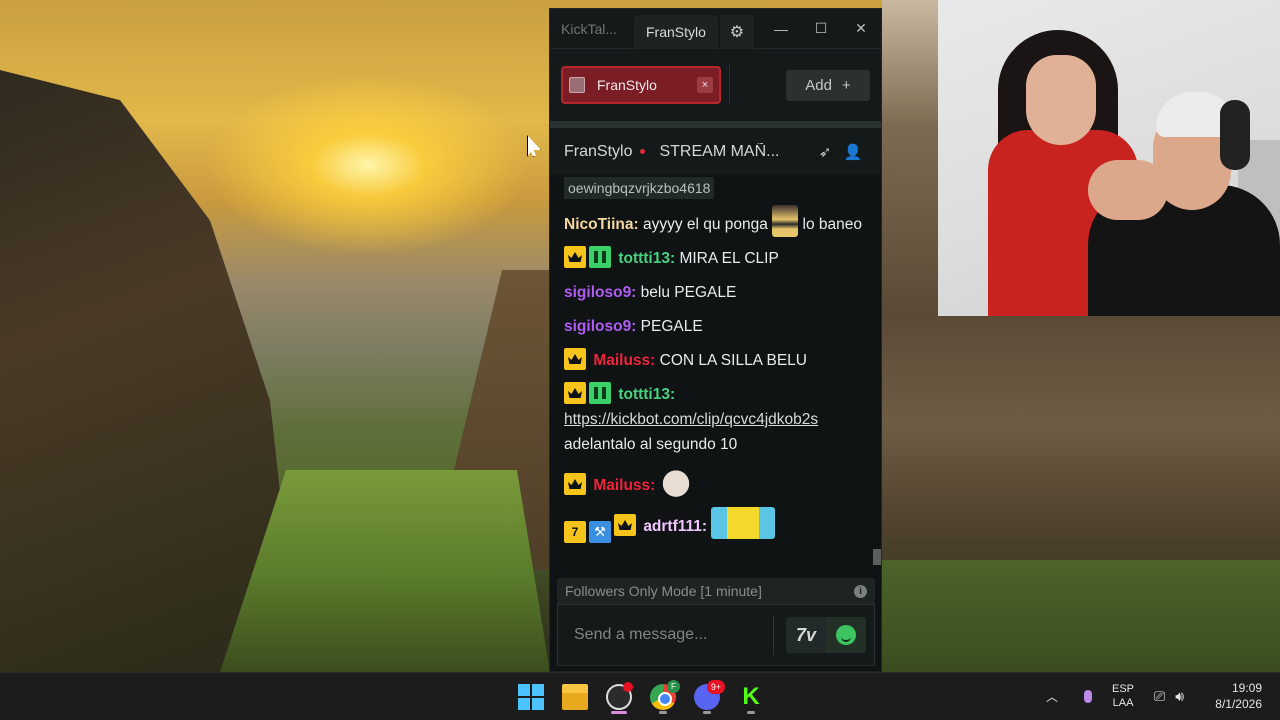 The width and height of the screenshot is (1280, 720). What do you see at coordinates (705, 224) in the screenshot?
I see `chat-text: ayyyy el qu ponga` at bounding box center [705, 224].